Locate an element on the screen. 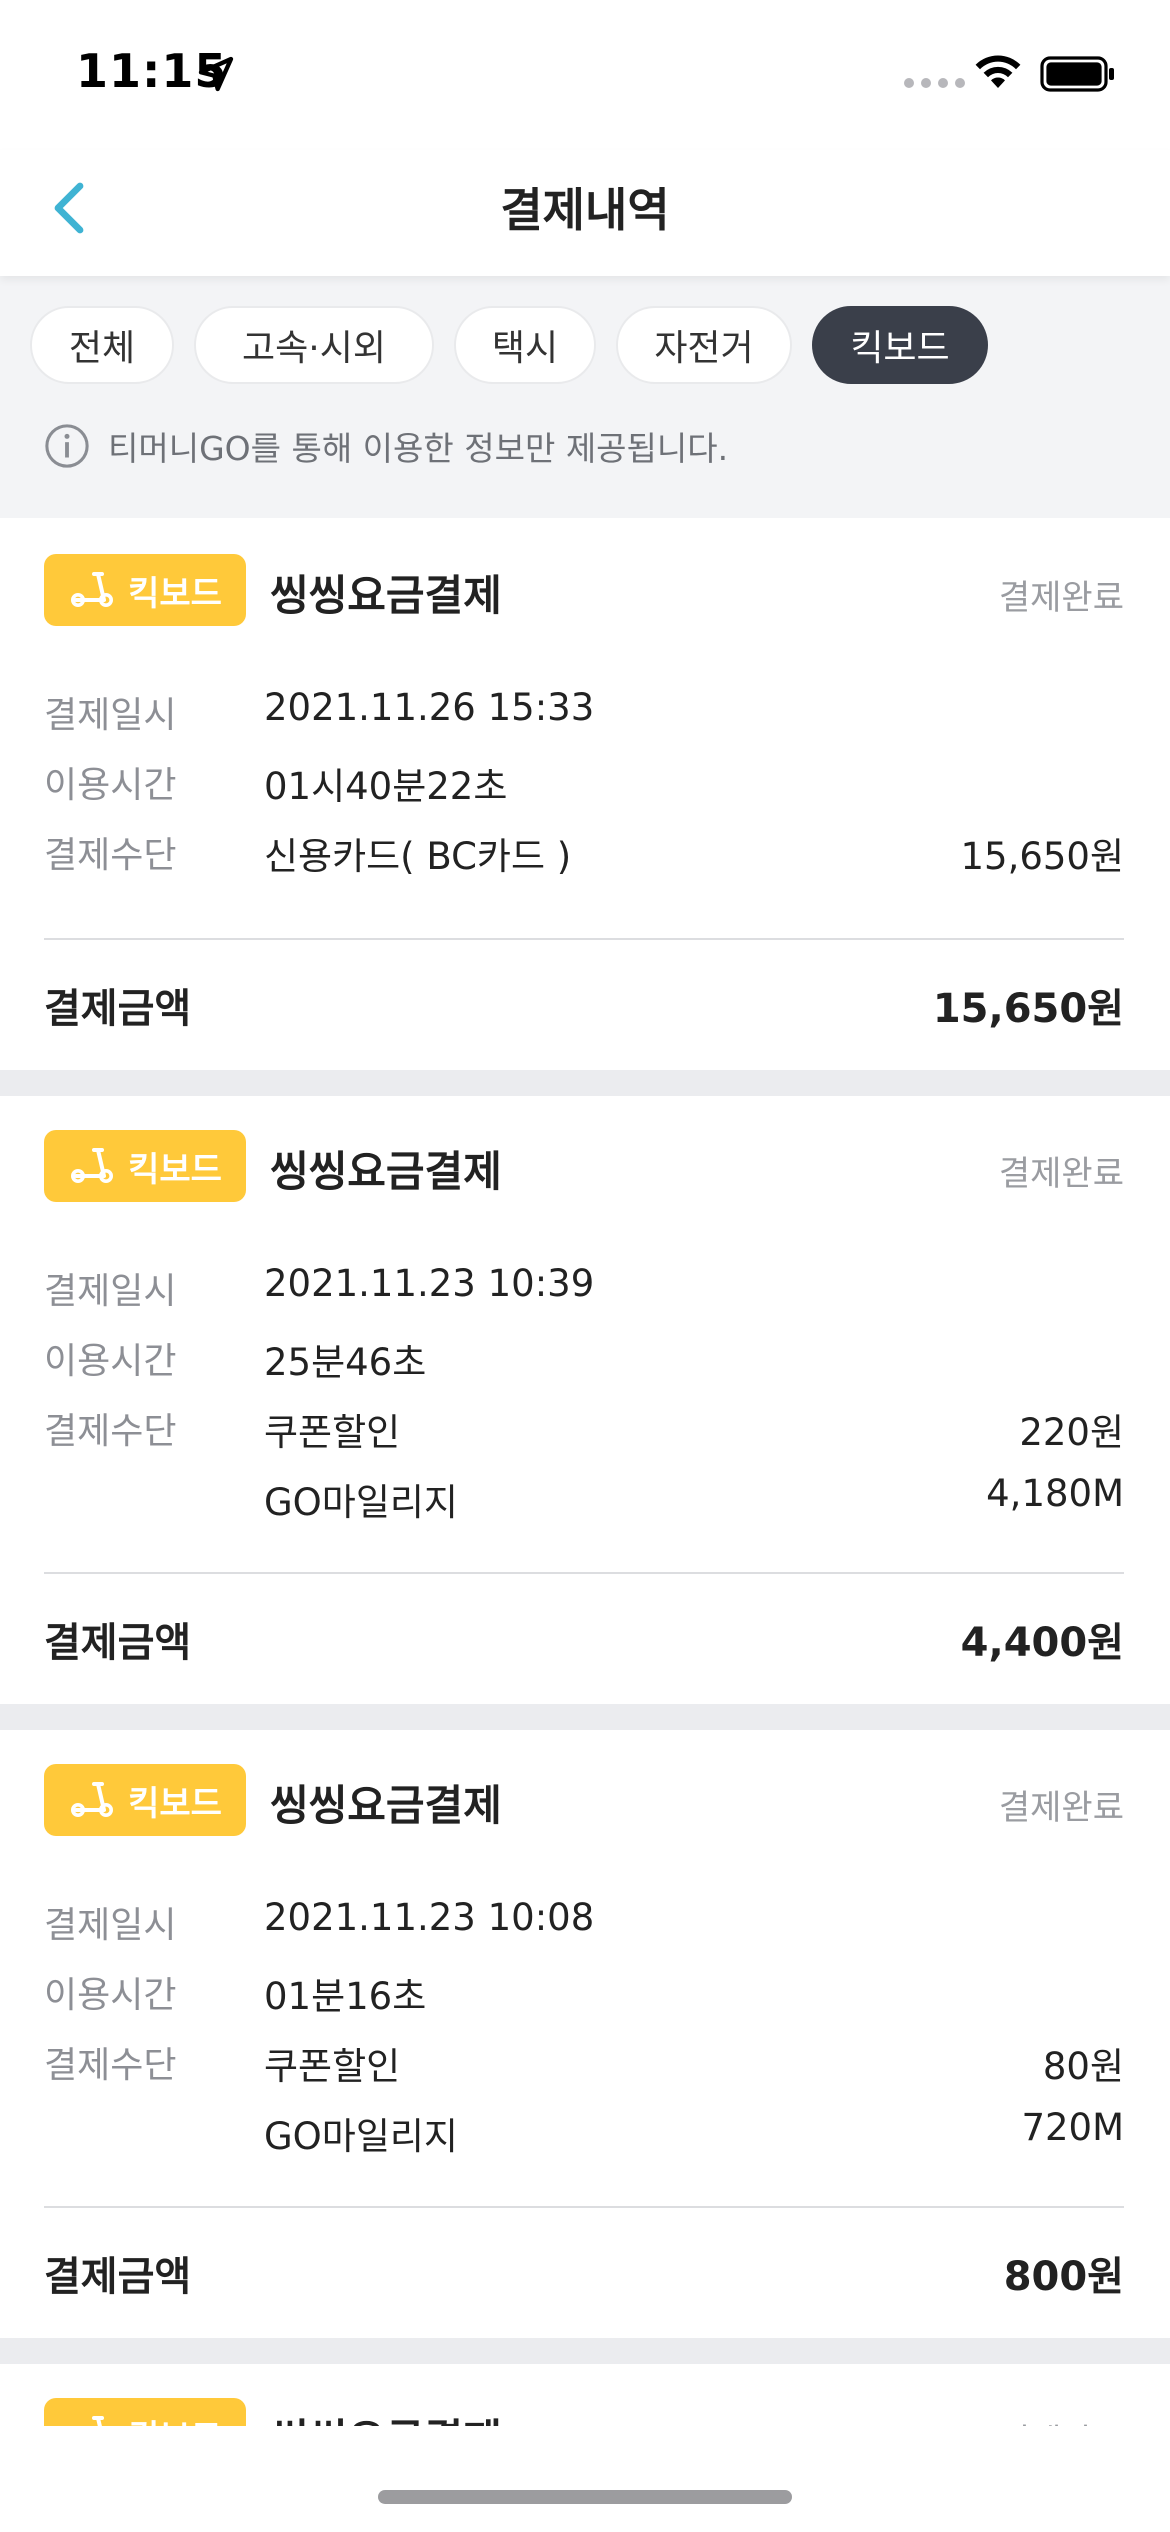 Image resolution: width=1170 pixels, height=2532 pixels. filter-chip-bicycle: 자전거 is located at coordinates (704, 345).